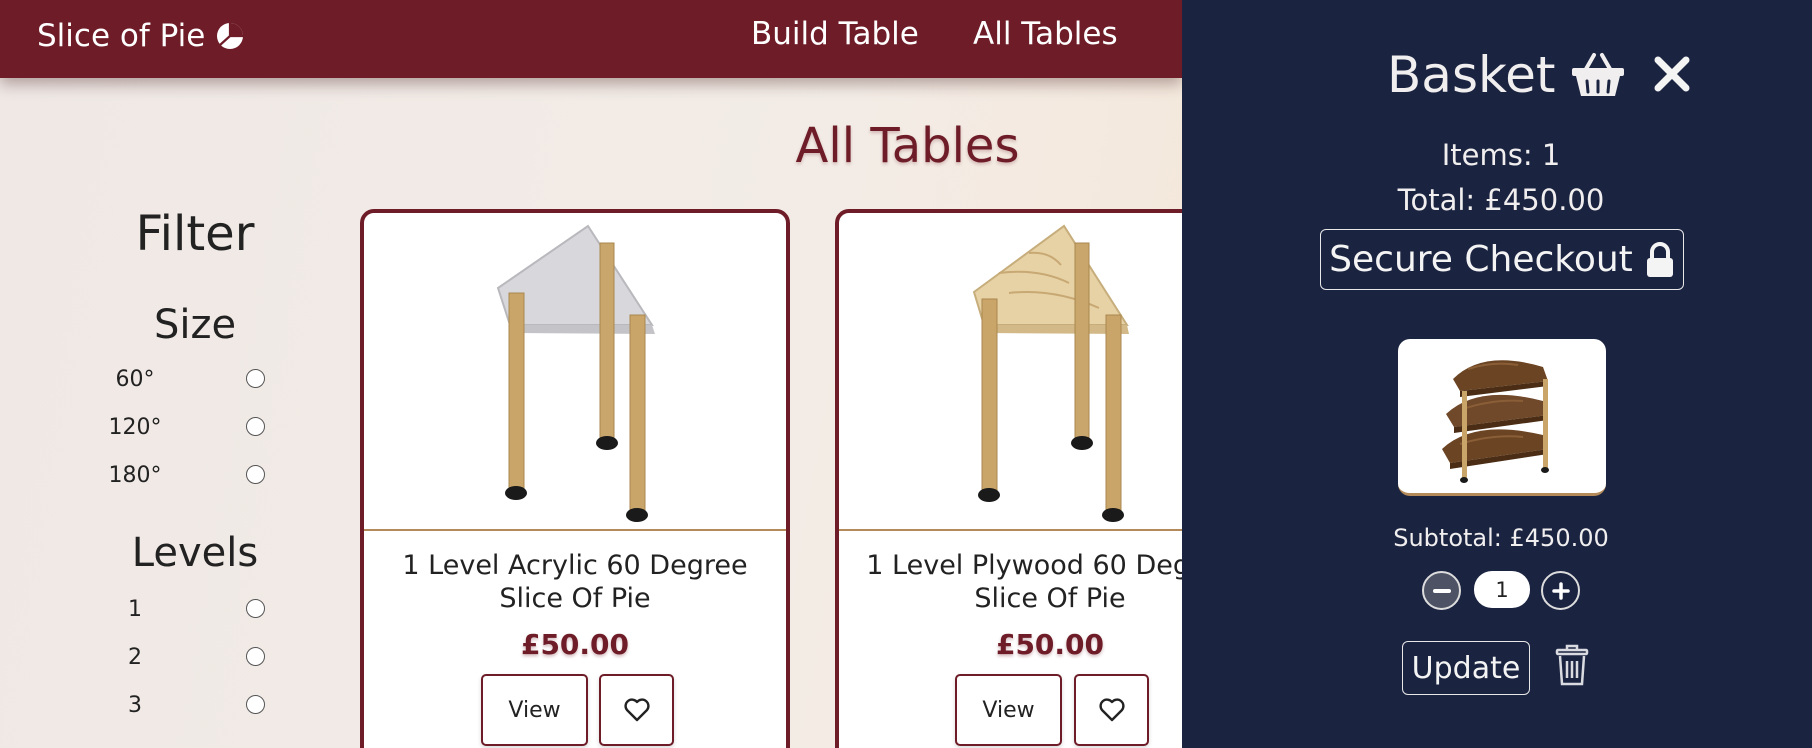 The height and width of the screenshot is (748, 1812). I want to click on close-button, so click(1672, 74).